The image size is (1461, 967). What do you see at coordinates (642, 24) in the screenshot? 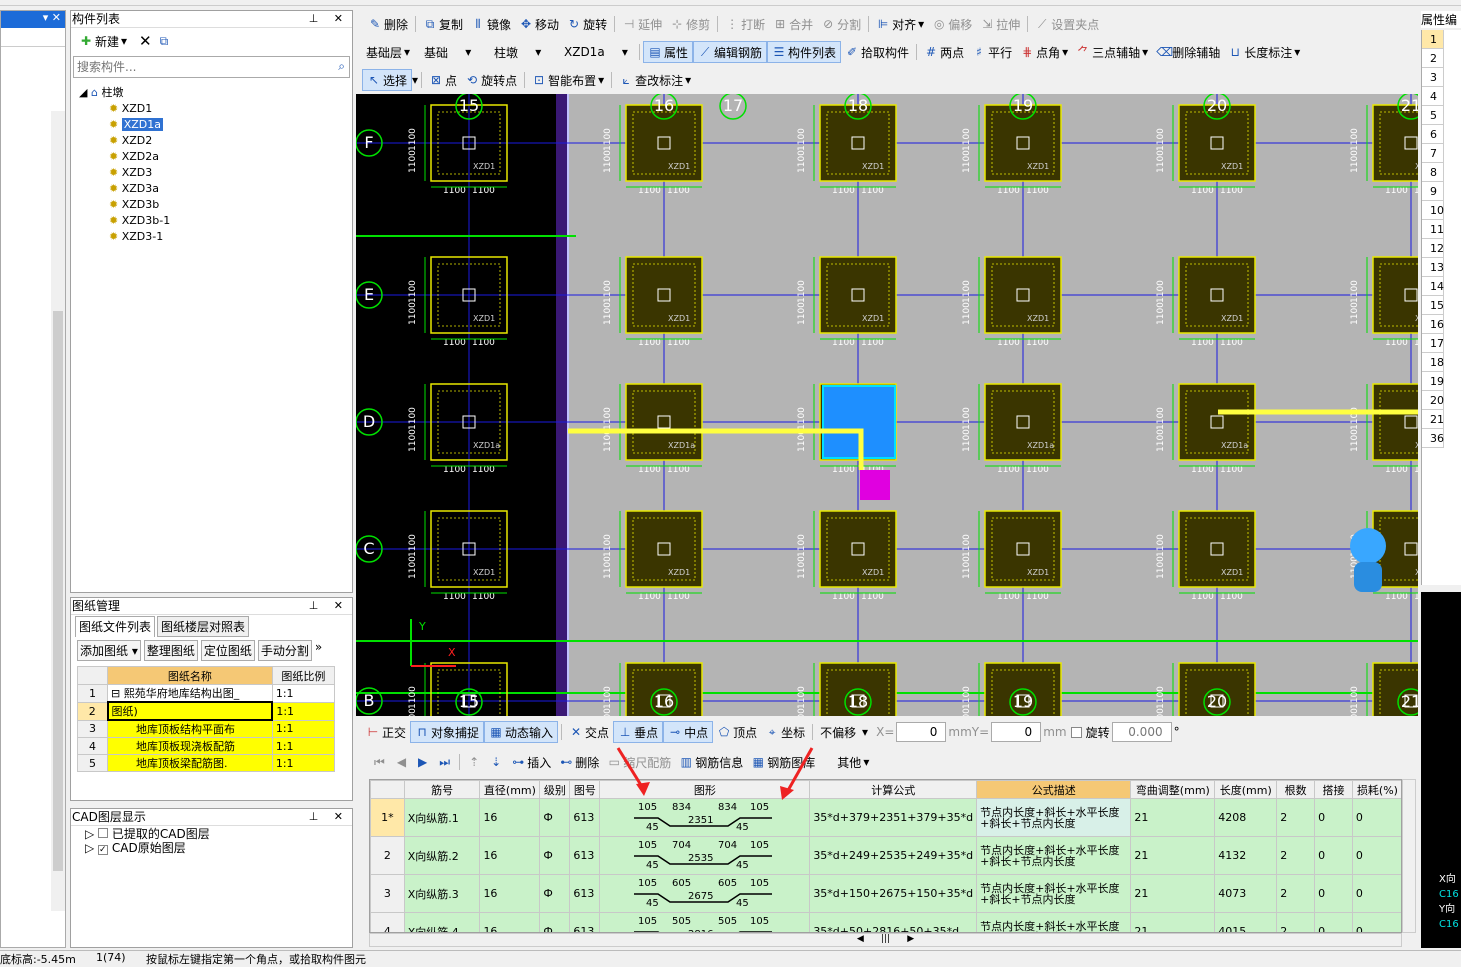
I see `extend-button: ⊣ 延伸` at bounding box center [642, 24].